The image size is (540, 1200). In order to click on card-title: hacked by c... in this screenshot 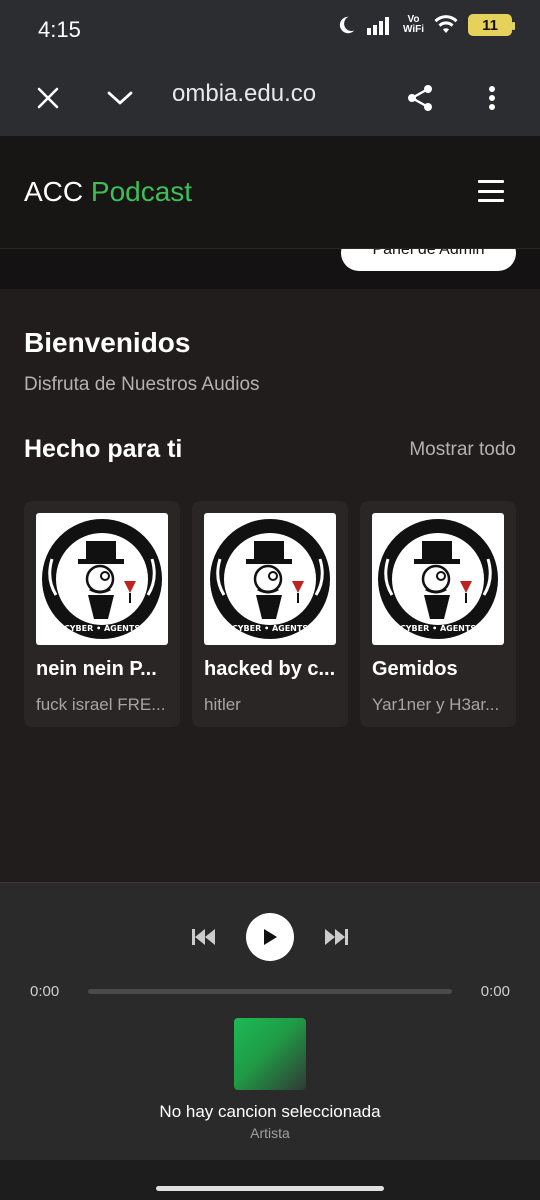, I will do `click(270, 669)`.